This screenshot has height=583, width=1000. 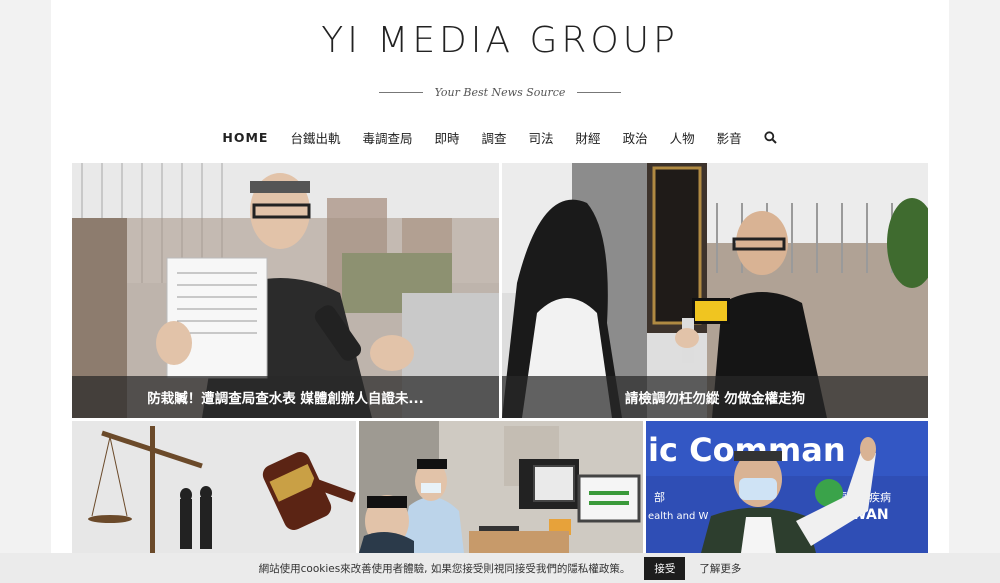 I want to click on grid-photo-scales-gavel, so click(x=214, y=487).